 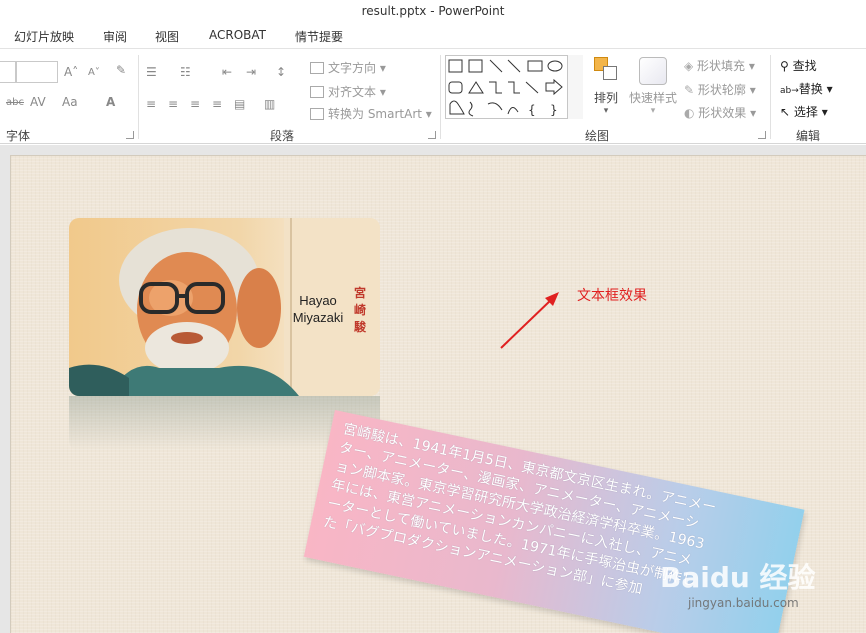 I want to click on bullets-icon: ☰, so click(x=151, y=72).